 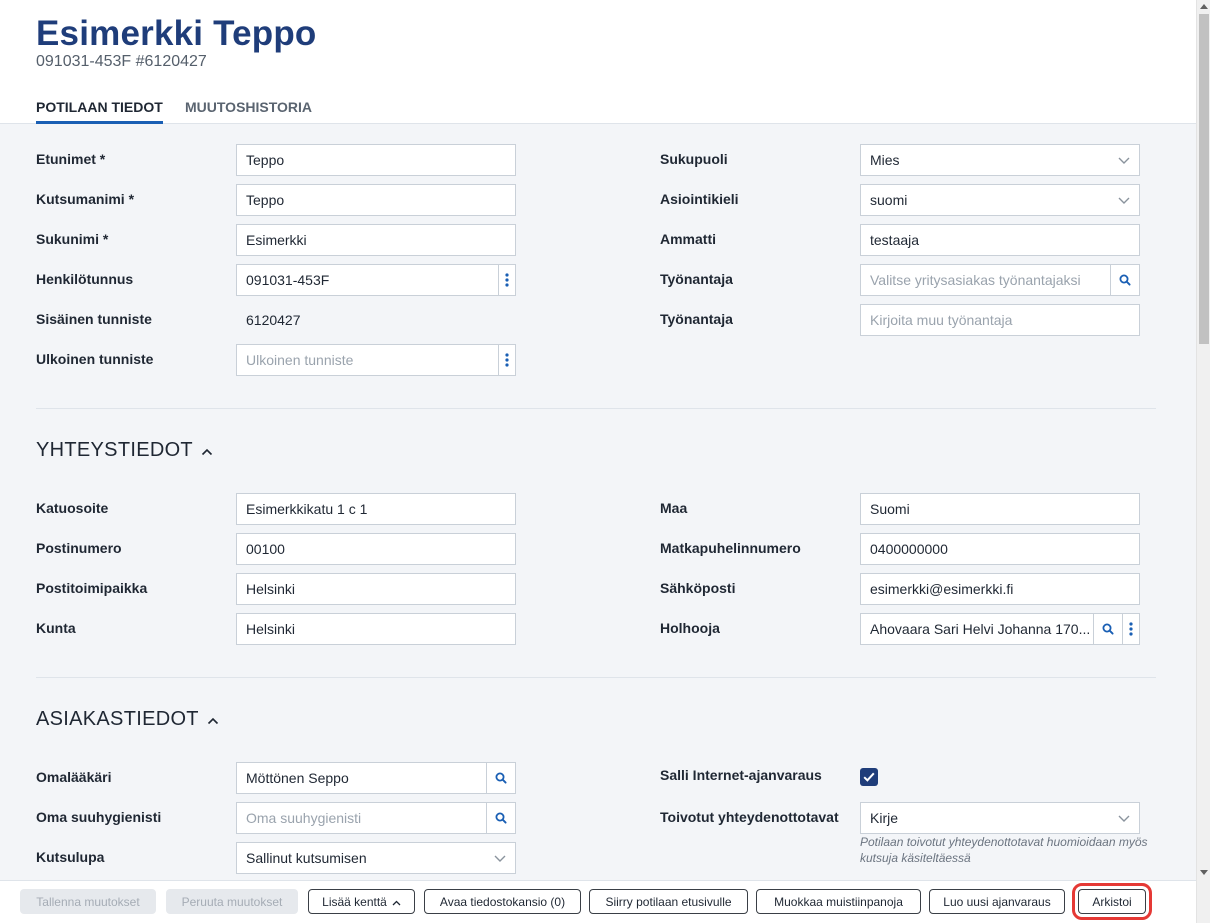 What do you see at coordinates (694, 159) in the screenshot?
I see `gender-label: Sukupuoli` at bounding box center [694, 159].